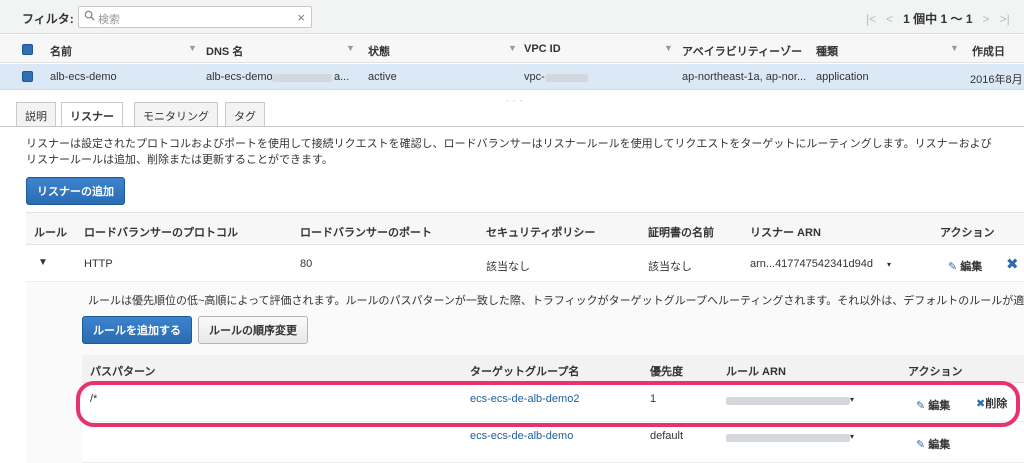  What do you see at coordinates (50, 233) in the screenshot?
I see `header-rule: ルール` at bounding box center [50, 233].